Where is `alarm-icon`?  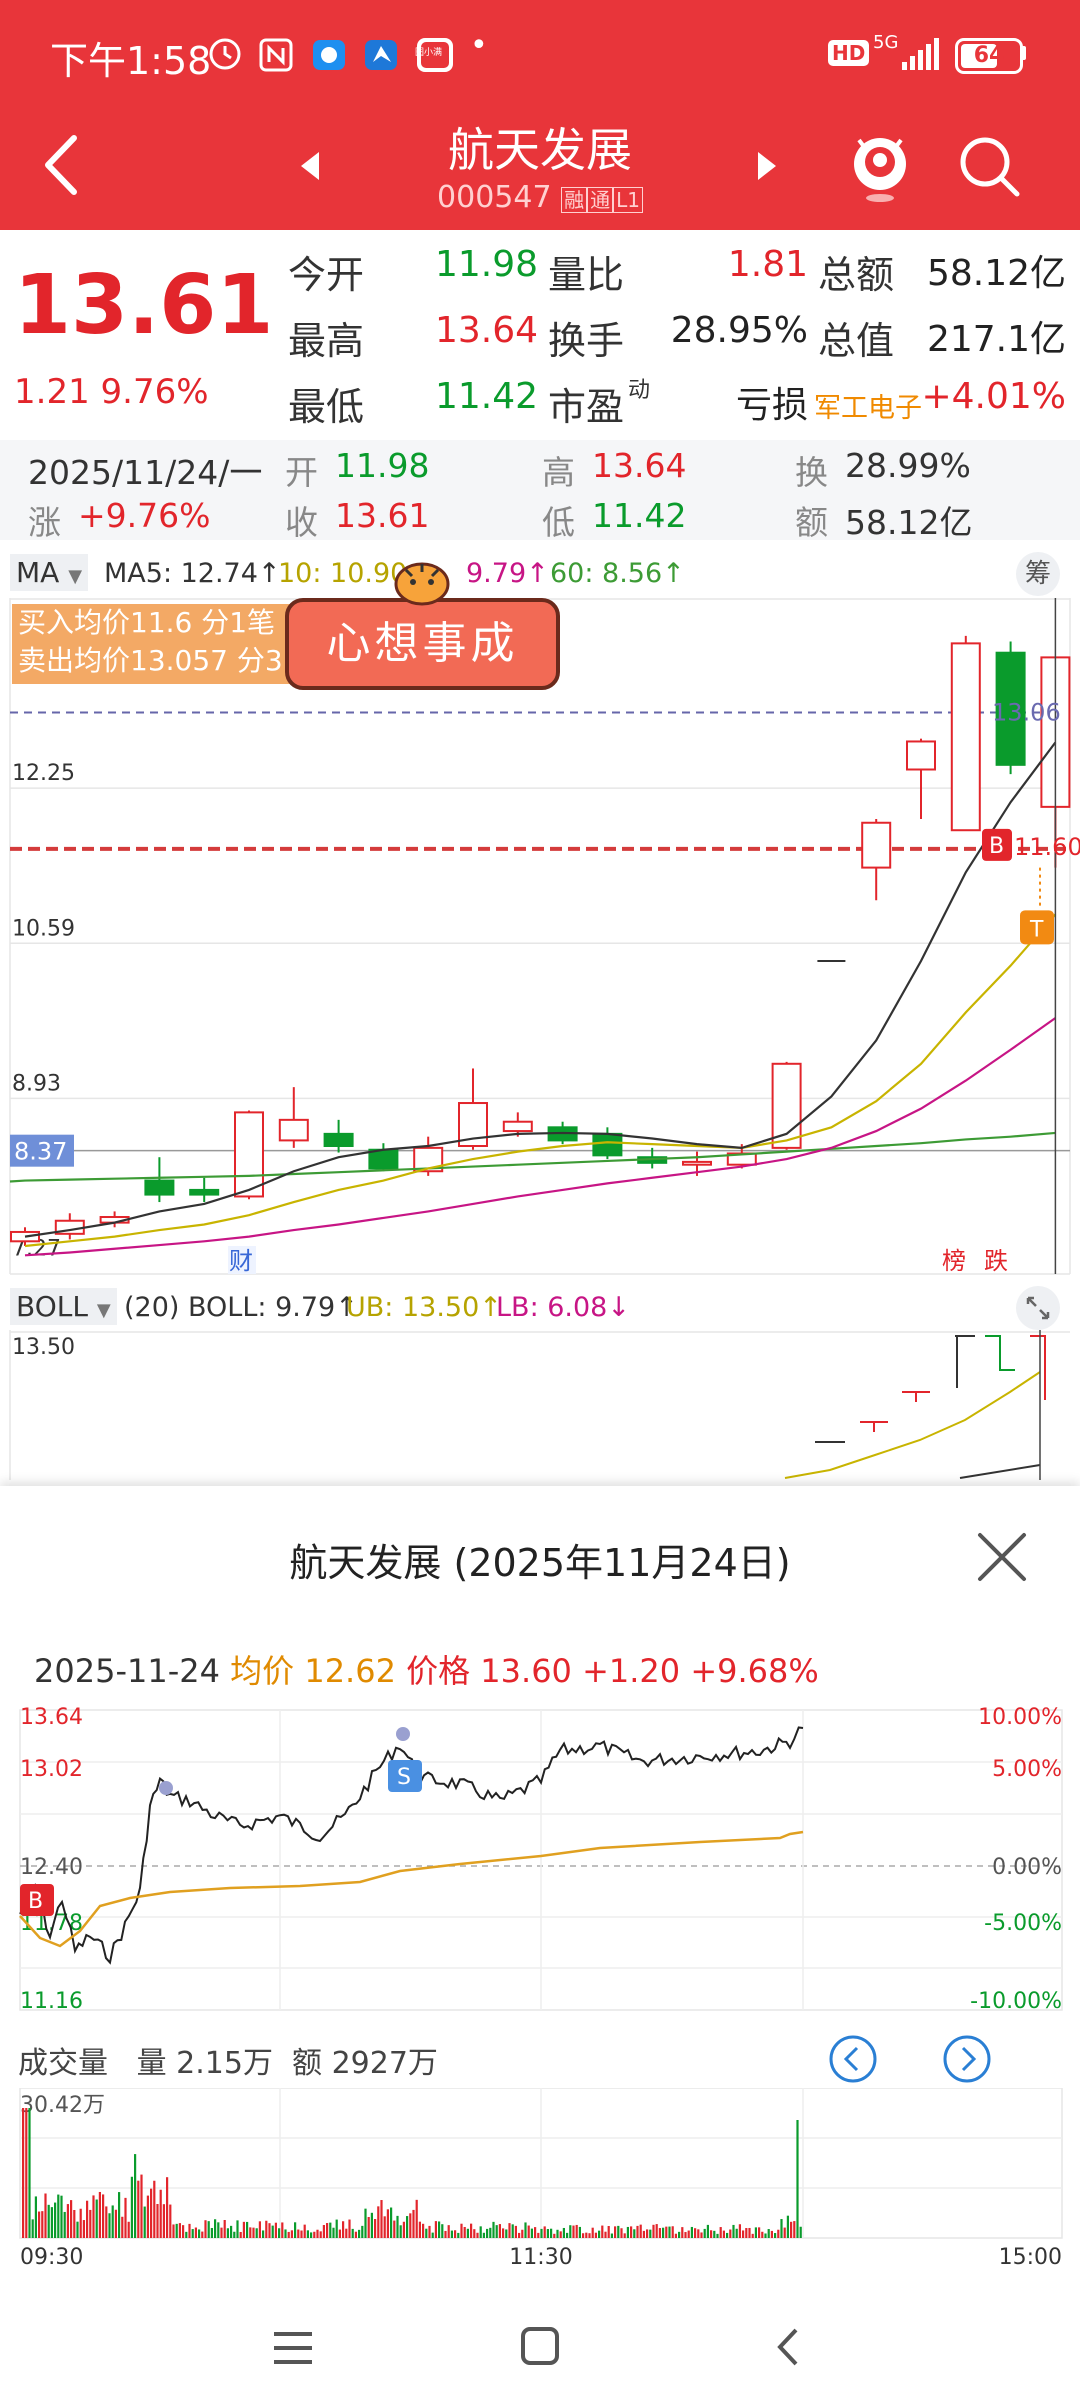 alarm-icon is located at coordinates (225, 54).